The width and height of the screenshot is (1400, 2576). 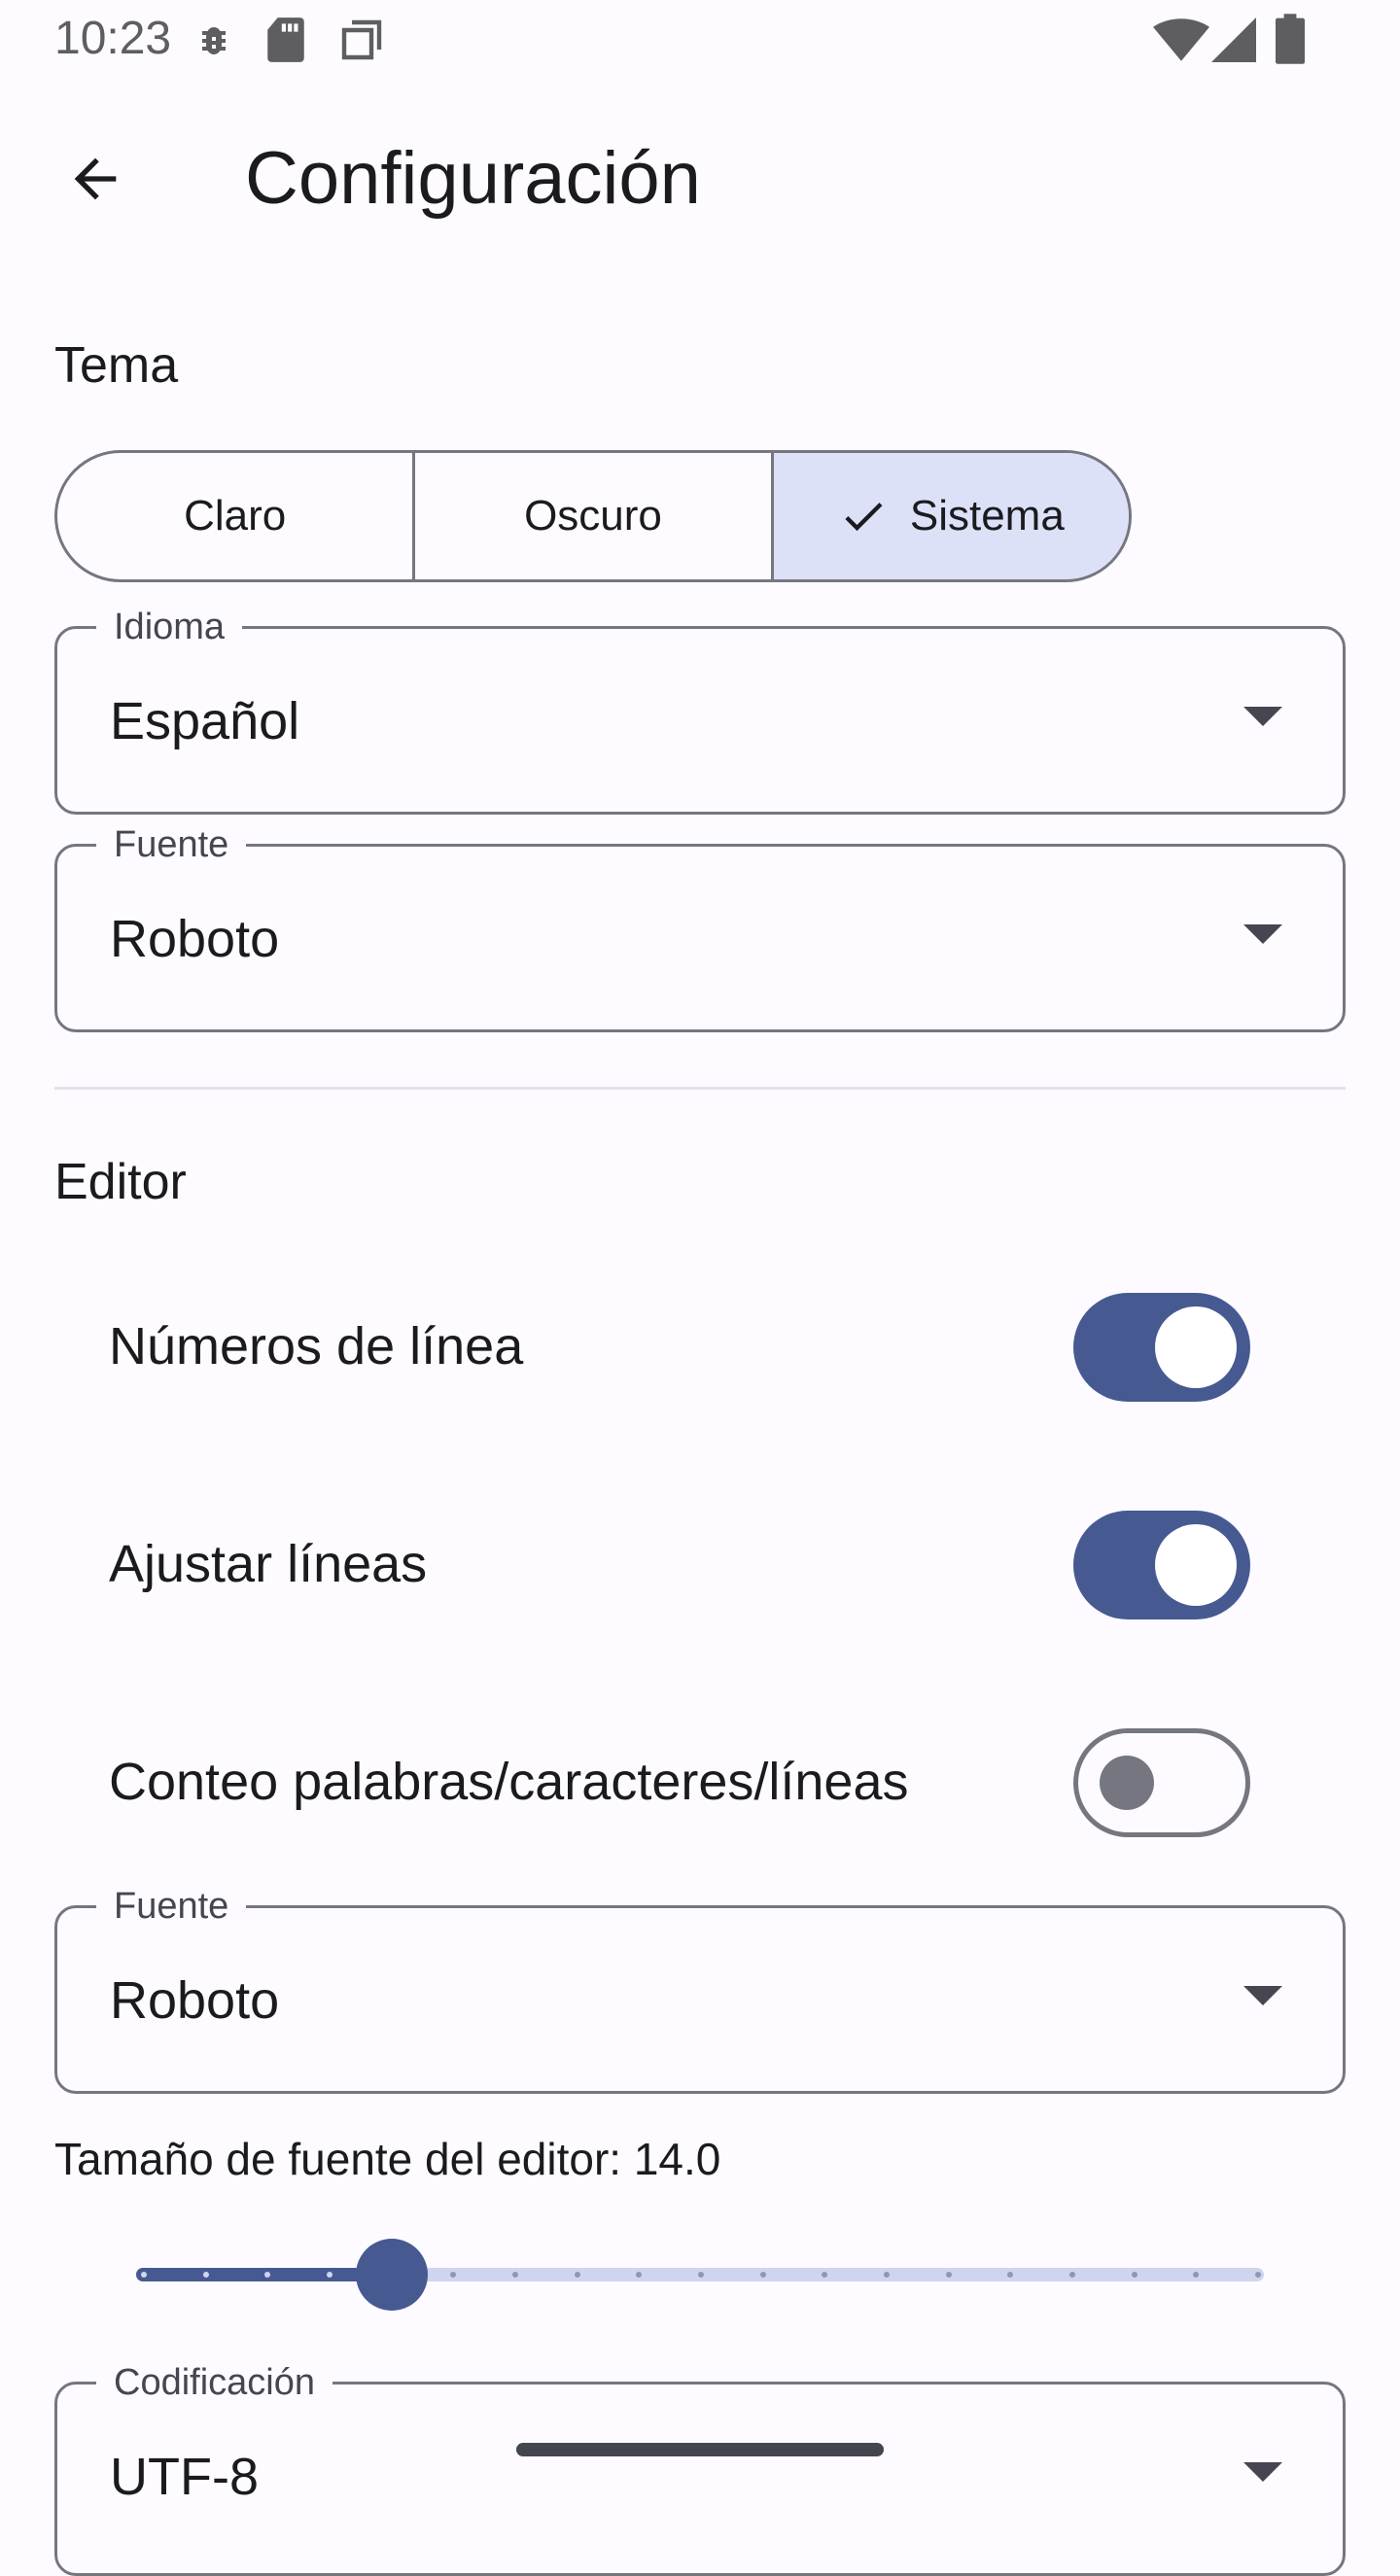 What do you see at coordinates (169, 627) in the screenshot?
I see `language-label: Idioma` at bounding box center [169, 627].